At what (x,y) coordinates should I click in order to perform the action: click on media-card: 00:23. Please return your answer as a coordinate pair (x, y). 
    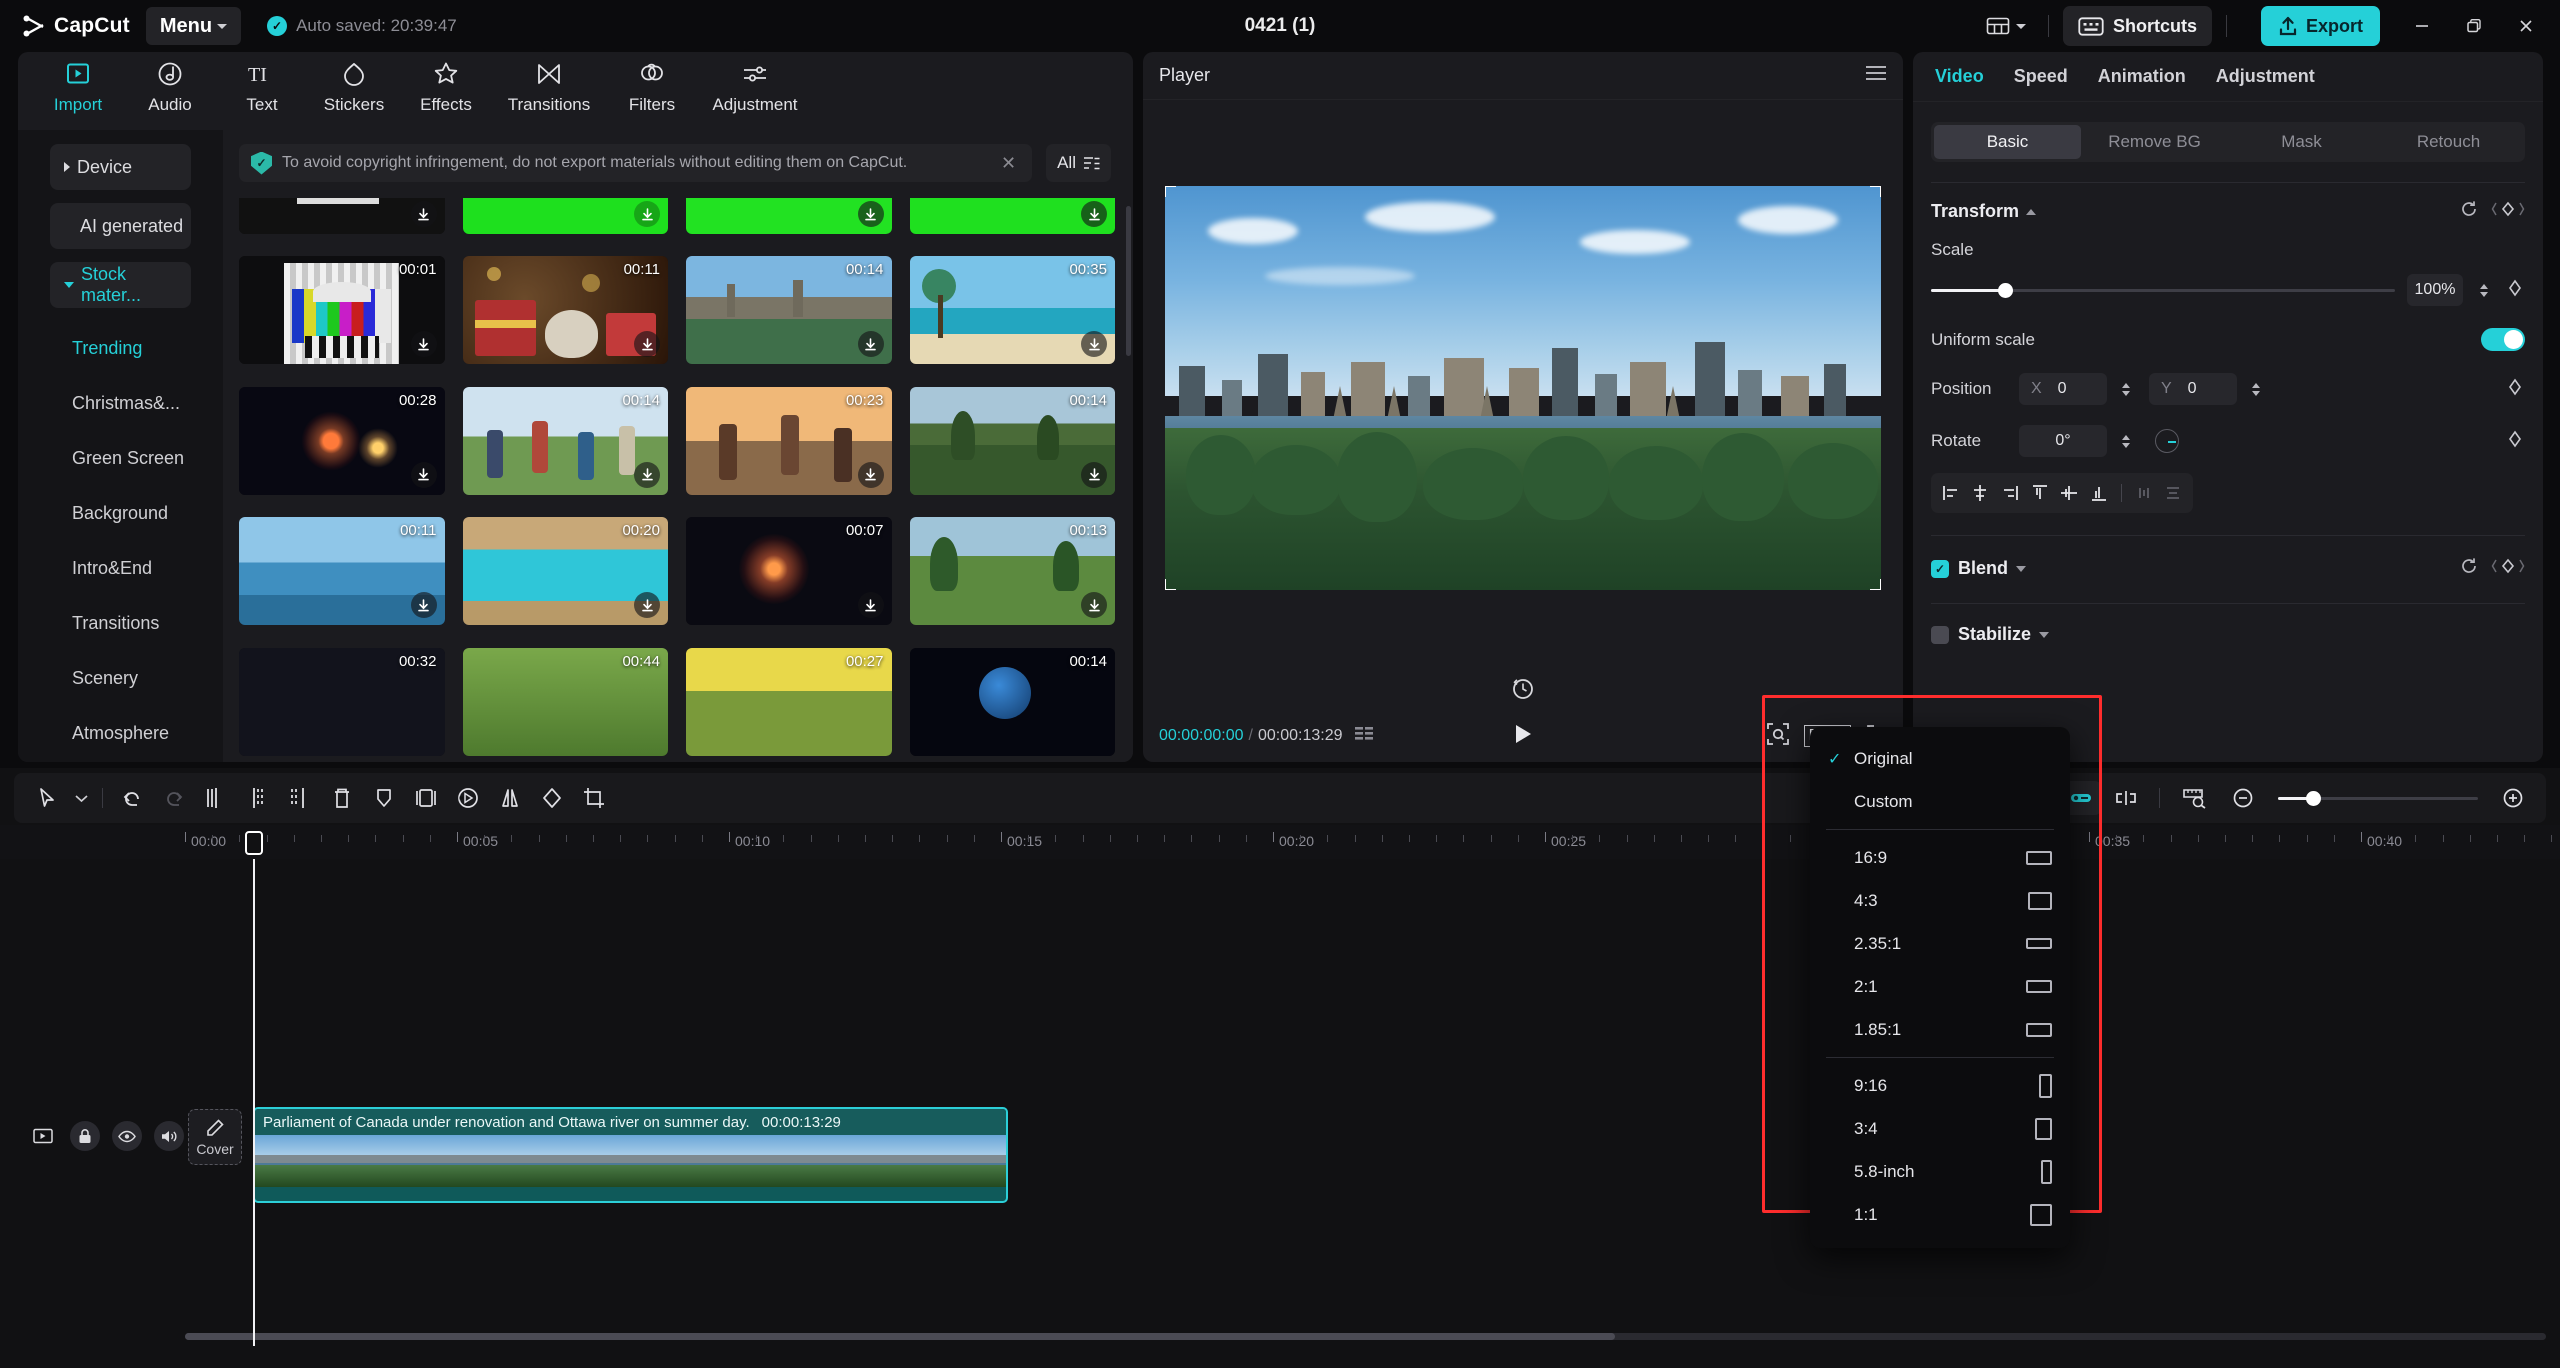
    Looking at the image, I should click on (789, 440).